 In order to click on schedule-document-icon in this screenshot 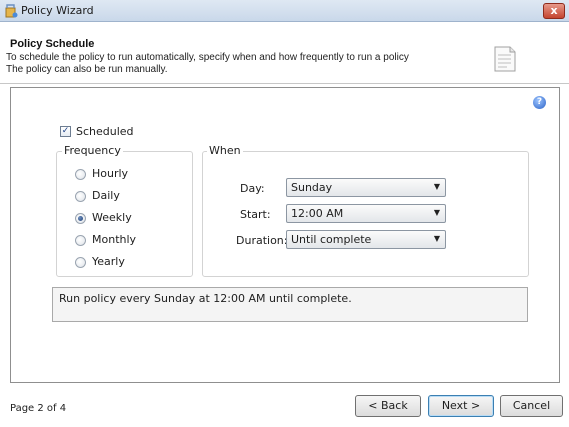, I will do `click(505, 59)`.